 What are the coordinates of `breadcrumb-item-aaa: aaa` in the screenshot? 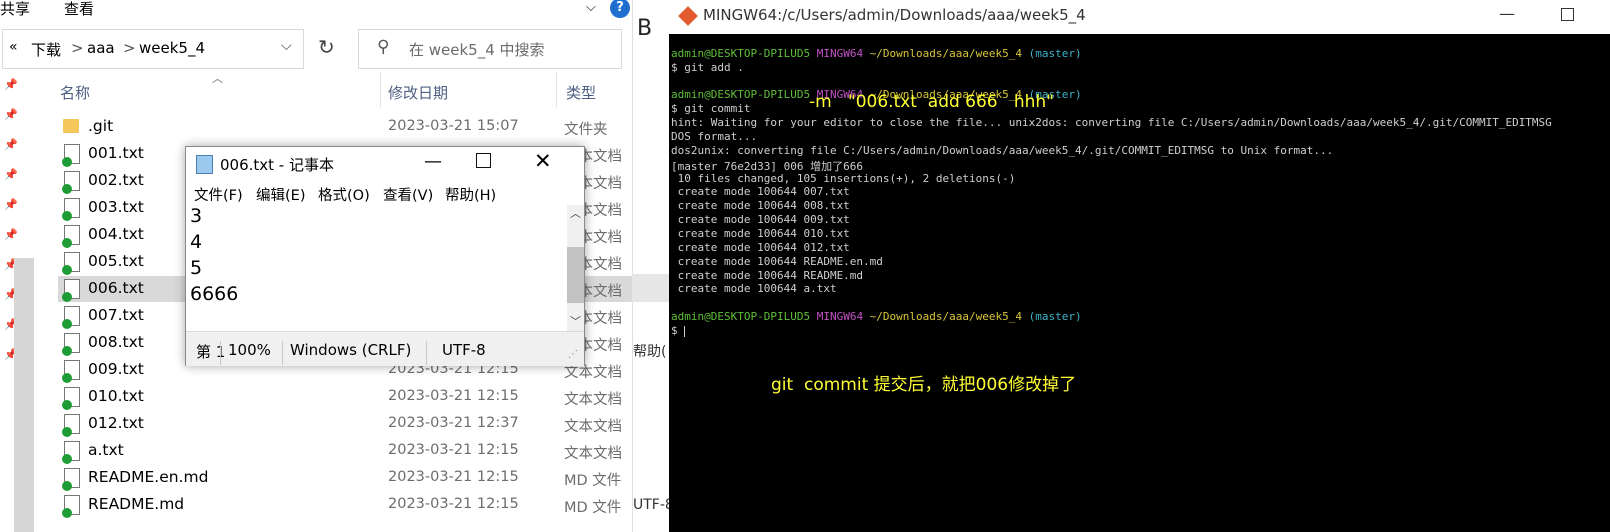 It's located at (101, 48).